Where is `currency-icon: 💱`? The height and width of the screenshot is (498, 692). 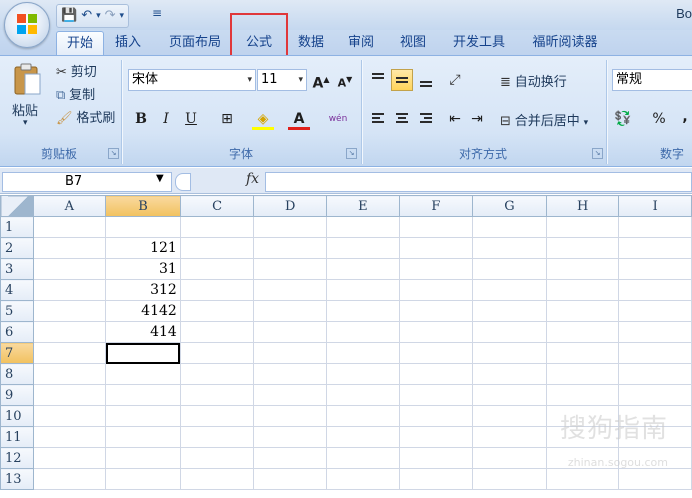
currency-icon: 💱 is located at coordinates (623, 119).